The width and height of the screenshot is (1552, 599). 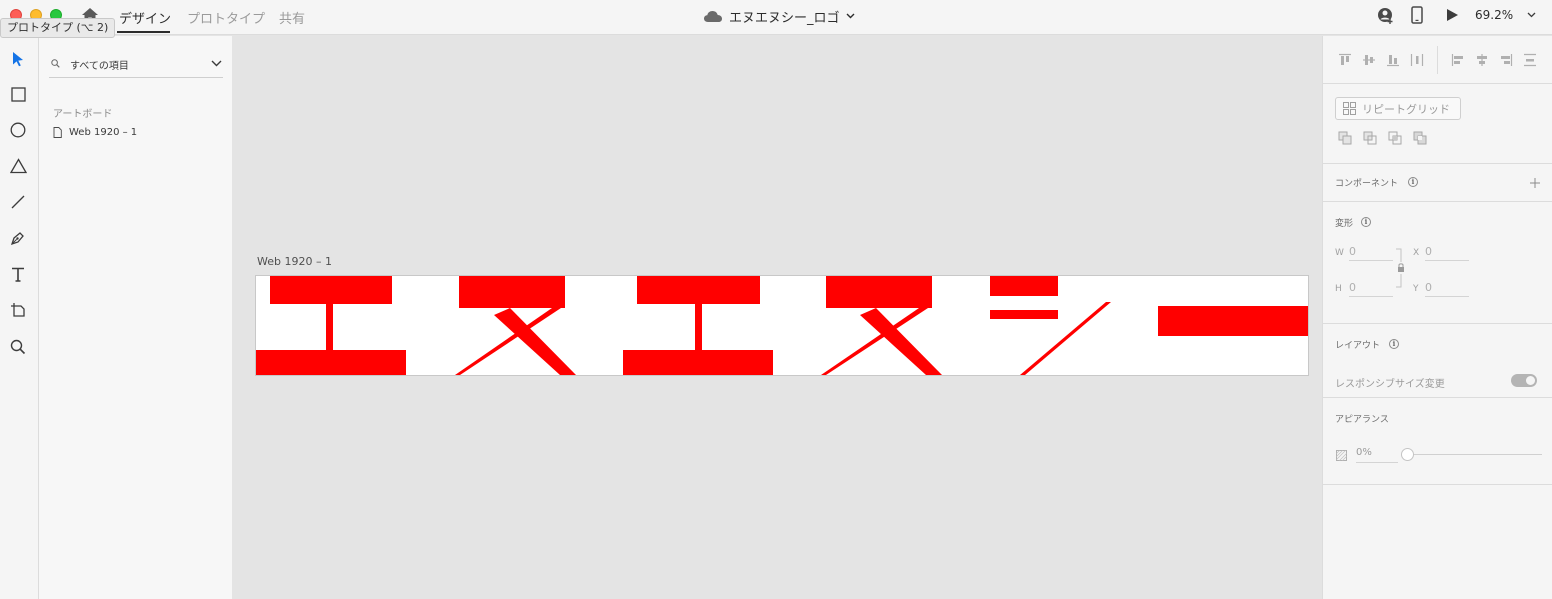 I want to click on tab-design: デザイン, so click(x=145, y=17).